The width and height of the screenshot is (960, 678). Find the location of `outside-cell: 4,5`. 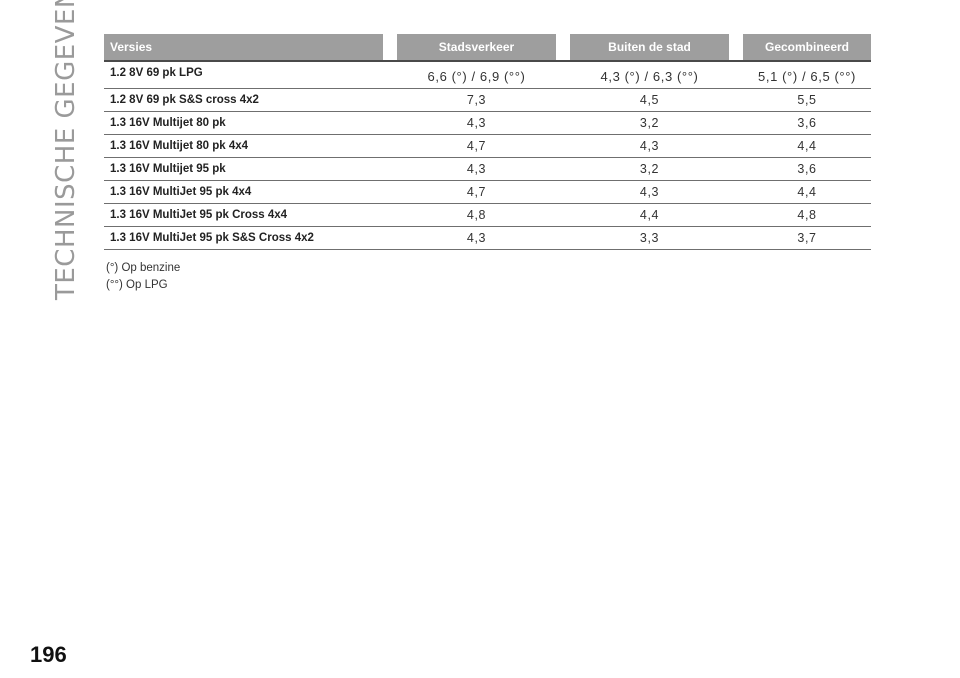

outside-cell: 4,5 is located at coordinates (649, 100).